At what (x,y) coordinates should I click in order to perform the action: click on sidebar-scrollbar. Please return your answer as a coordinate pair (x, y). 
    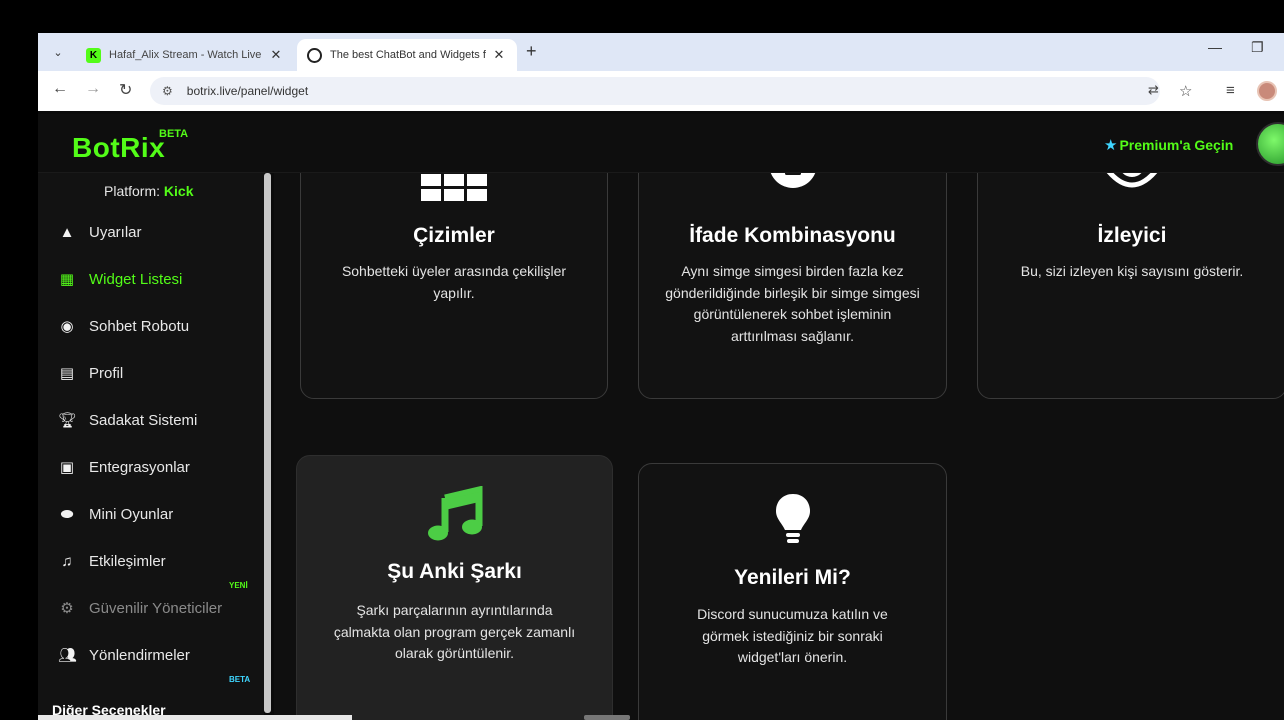
    Looking at the image, I should click on (267, 443).